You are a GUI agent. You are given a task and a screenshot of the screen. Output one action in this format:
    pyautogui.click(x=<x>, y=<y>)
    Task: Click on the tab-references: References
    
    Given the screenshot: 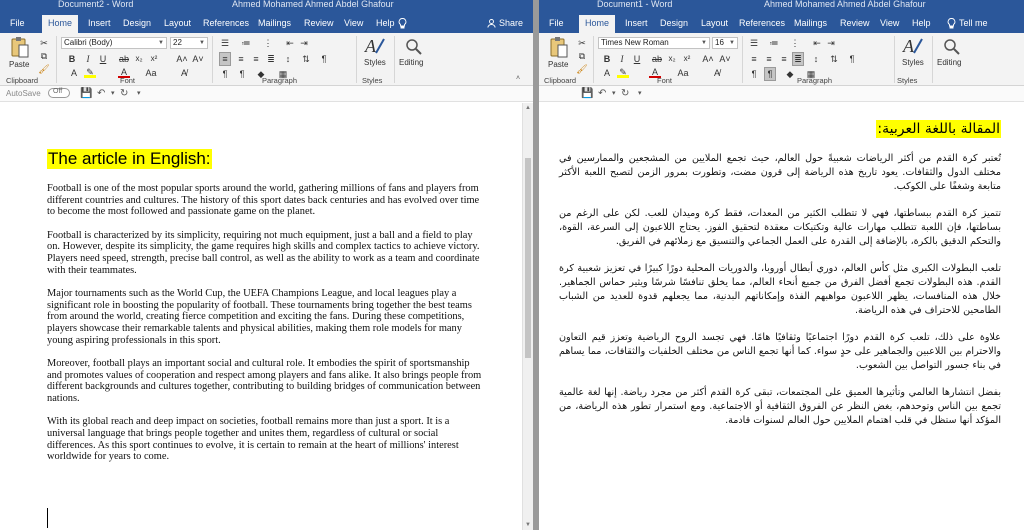 What is the action you would take?
    pyautogui.click(x=226, y=24)
    